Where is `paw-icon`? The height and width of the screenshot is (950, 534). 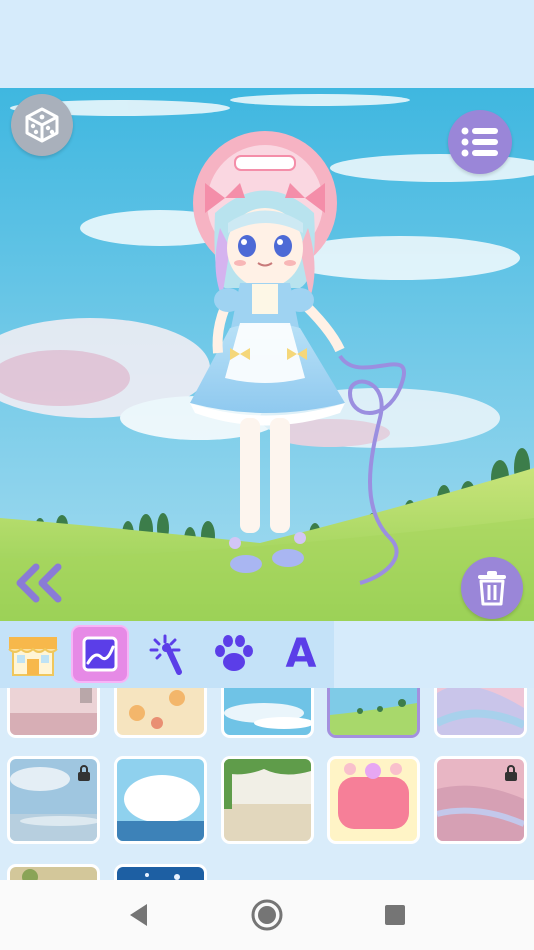 paw-icon is located at coordinates (234, 653).